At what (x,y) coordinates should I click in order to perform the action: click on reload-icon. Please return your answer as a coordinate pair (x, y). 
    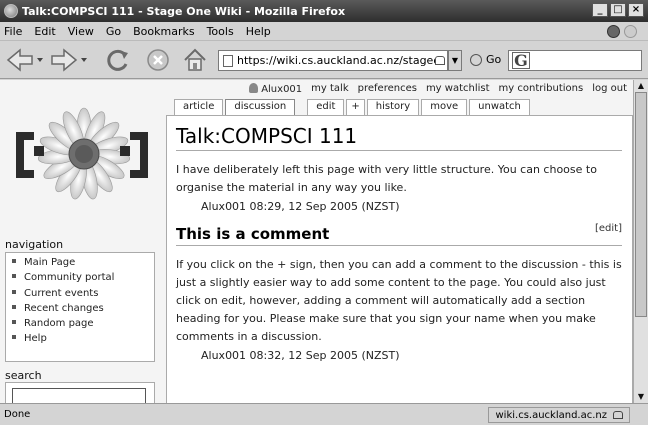
    Looking at the image, I should click on (117, 60).